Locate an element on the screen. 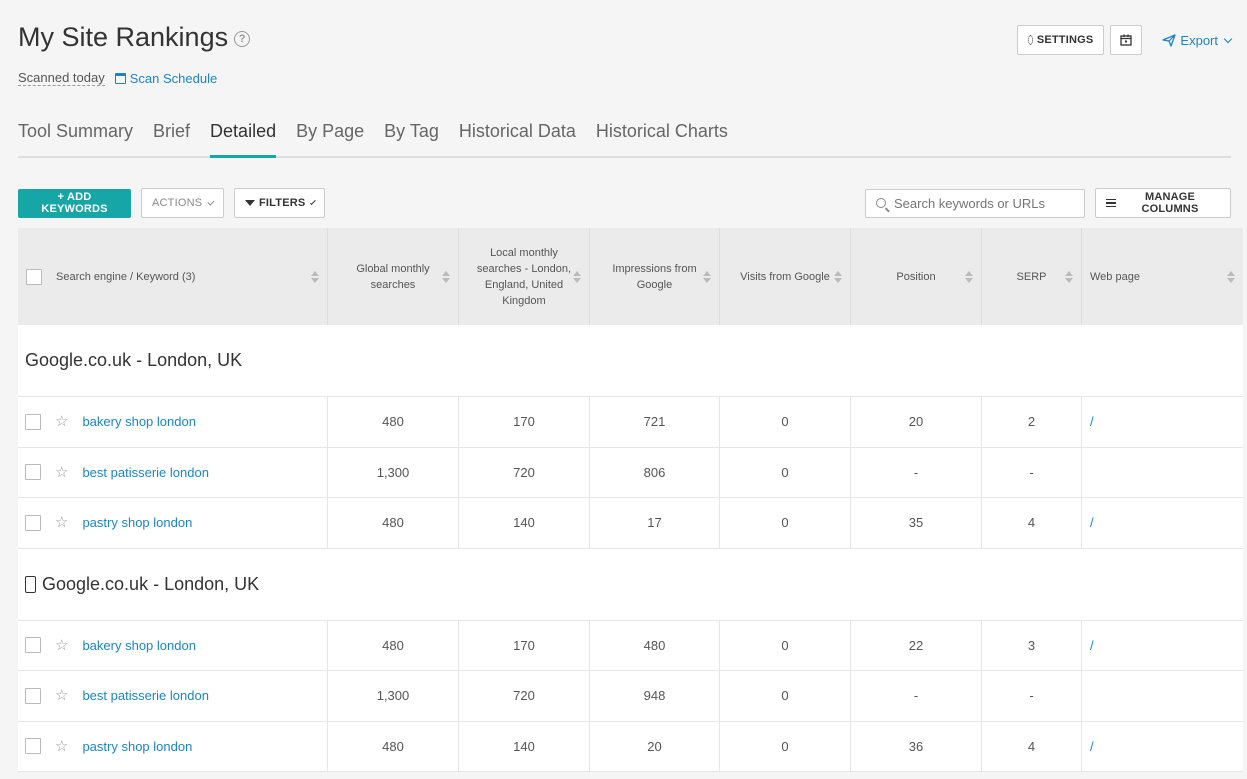 This screenshot has height=779, width=1247. column-header-position: Position is located at coordinates (916, 276).